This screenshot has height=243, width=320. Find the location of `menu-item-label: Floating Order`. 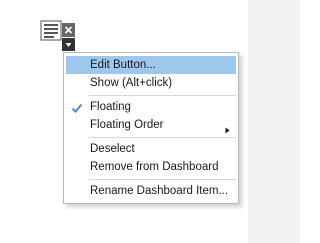

menu-item-label: Floating Order is located at coordinates (127, 125).